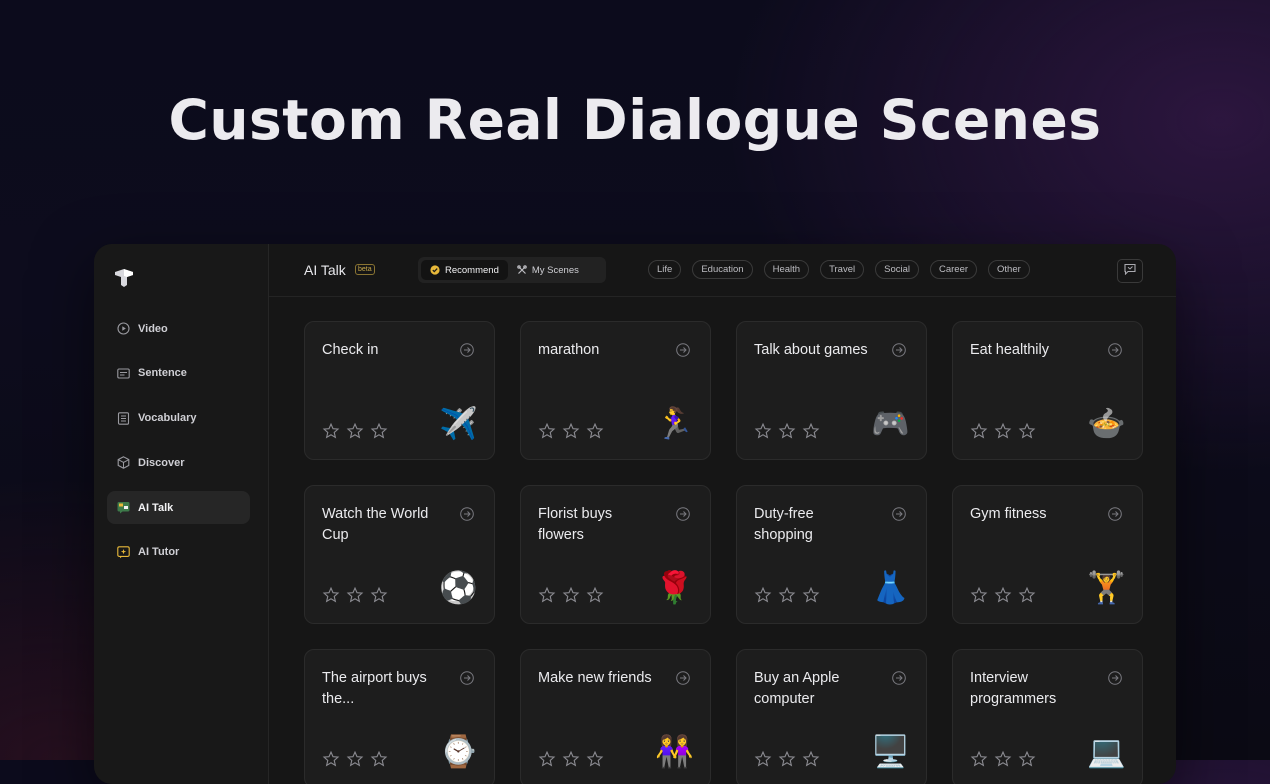 The image size is (1270, 784). Describe the element at coordinates (1008, 514) in the screenshot. I see `scene-title: Gym fitness` at that location.